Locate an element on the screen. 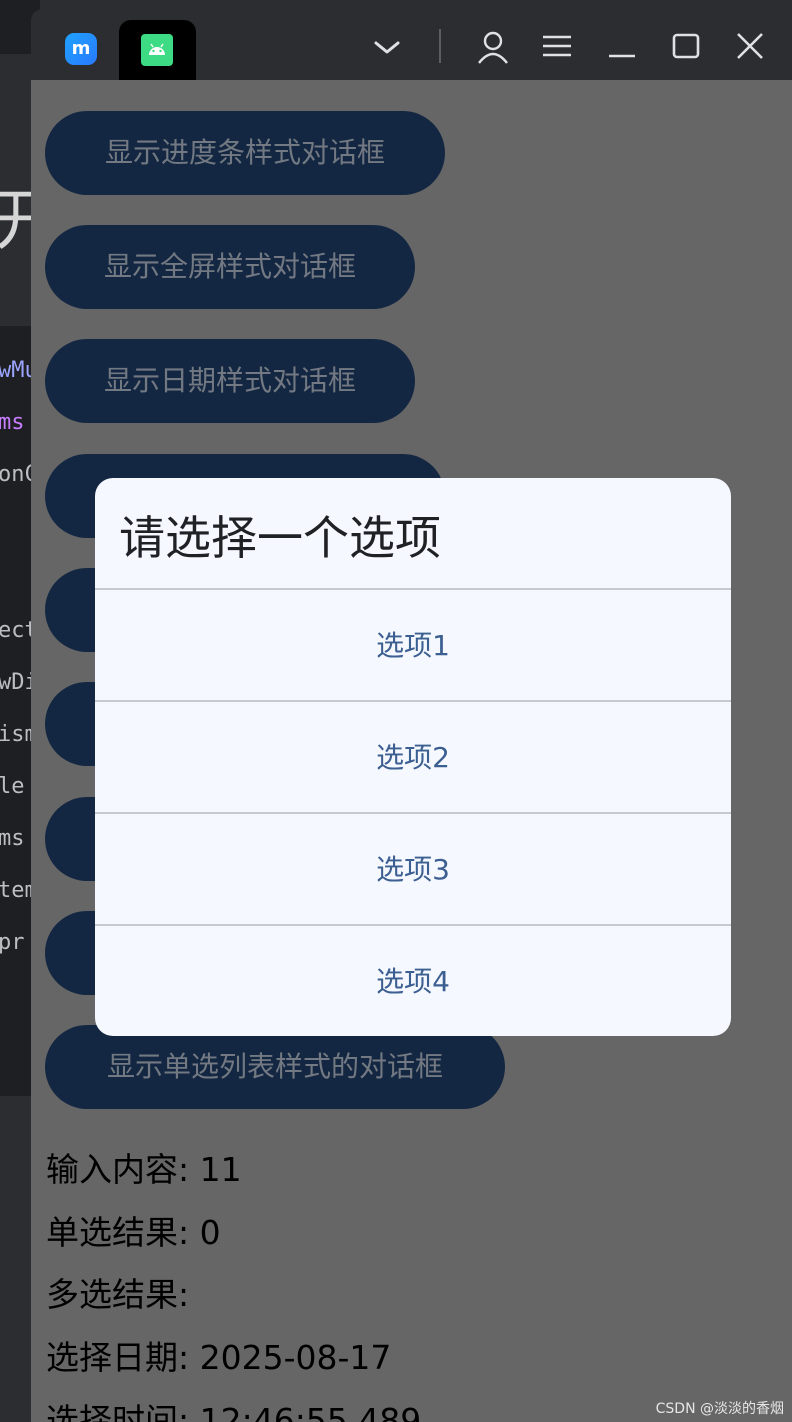  show-fullscreen-dialog-button: 显示全屏样式对话框 is located at coordinates (230, 267).